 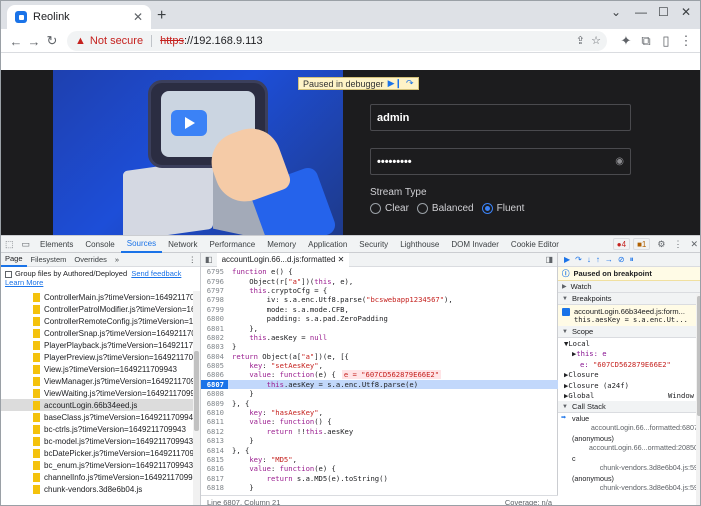 What do you see at coordinates (214, 487) in the screenshot?
I see `line-number: 6818` at bounding box center [214, 487].